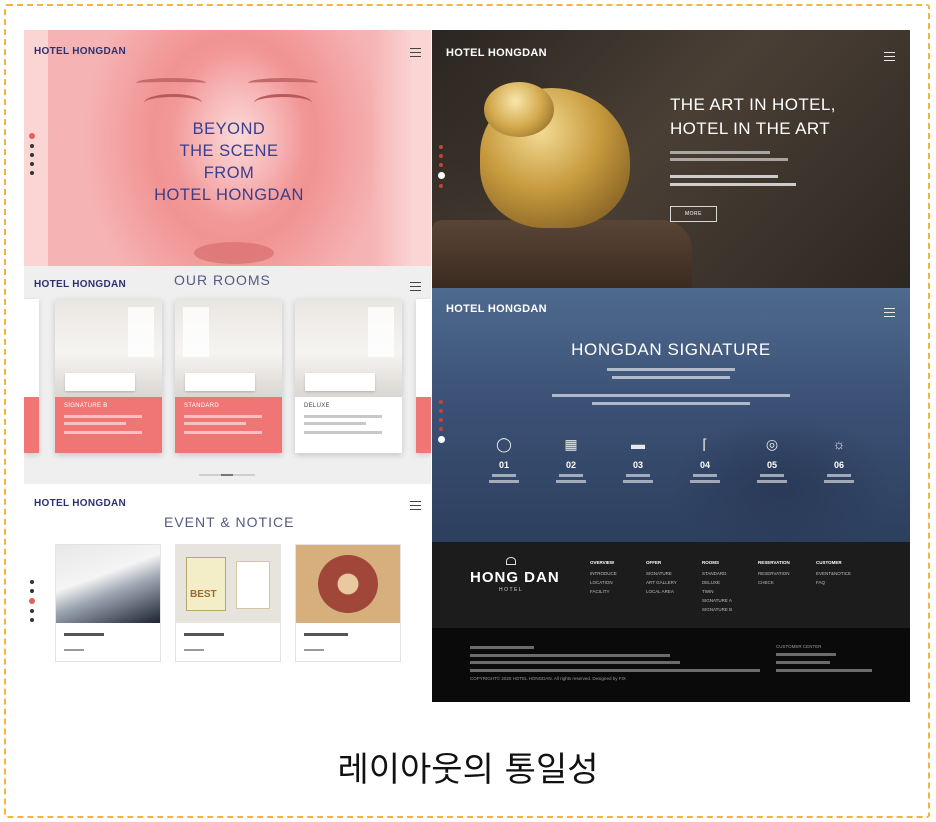 This screenshot has width=936, height=822. I want to click on room-info: SIGNATURE B, so click(108, 425).